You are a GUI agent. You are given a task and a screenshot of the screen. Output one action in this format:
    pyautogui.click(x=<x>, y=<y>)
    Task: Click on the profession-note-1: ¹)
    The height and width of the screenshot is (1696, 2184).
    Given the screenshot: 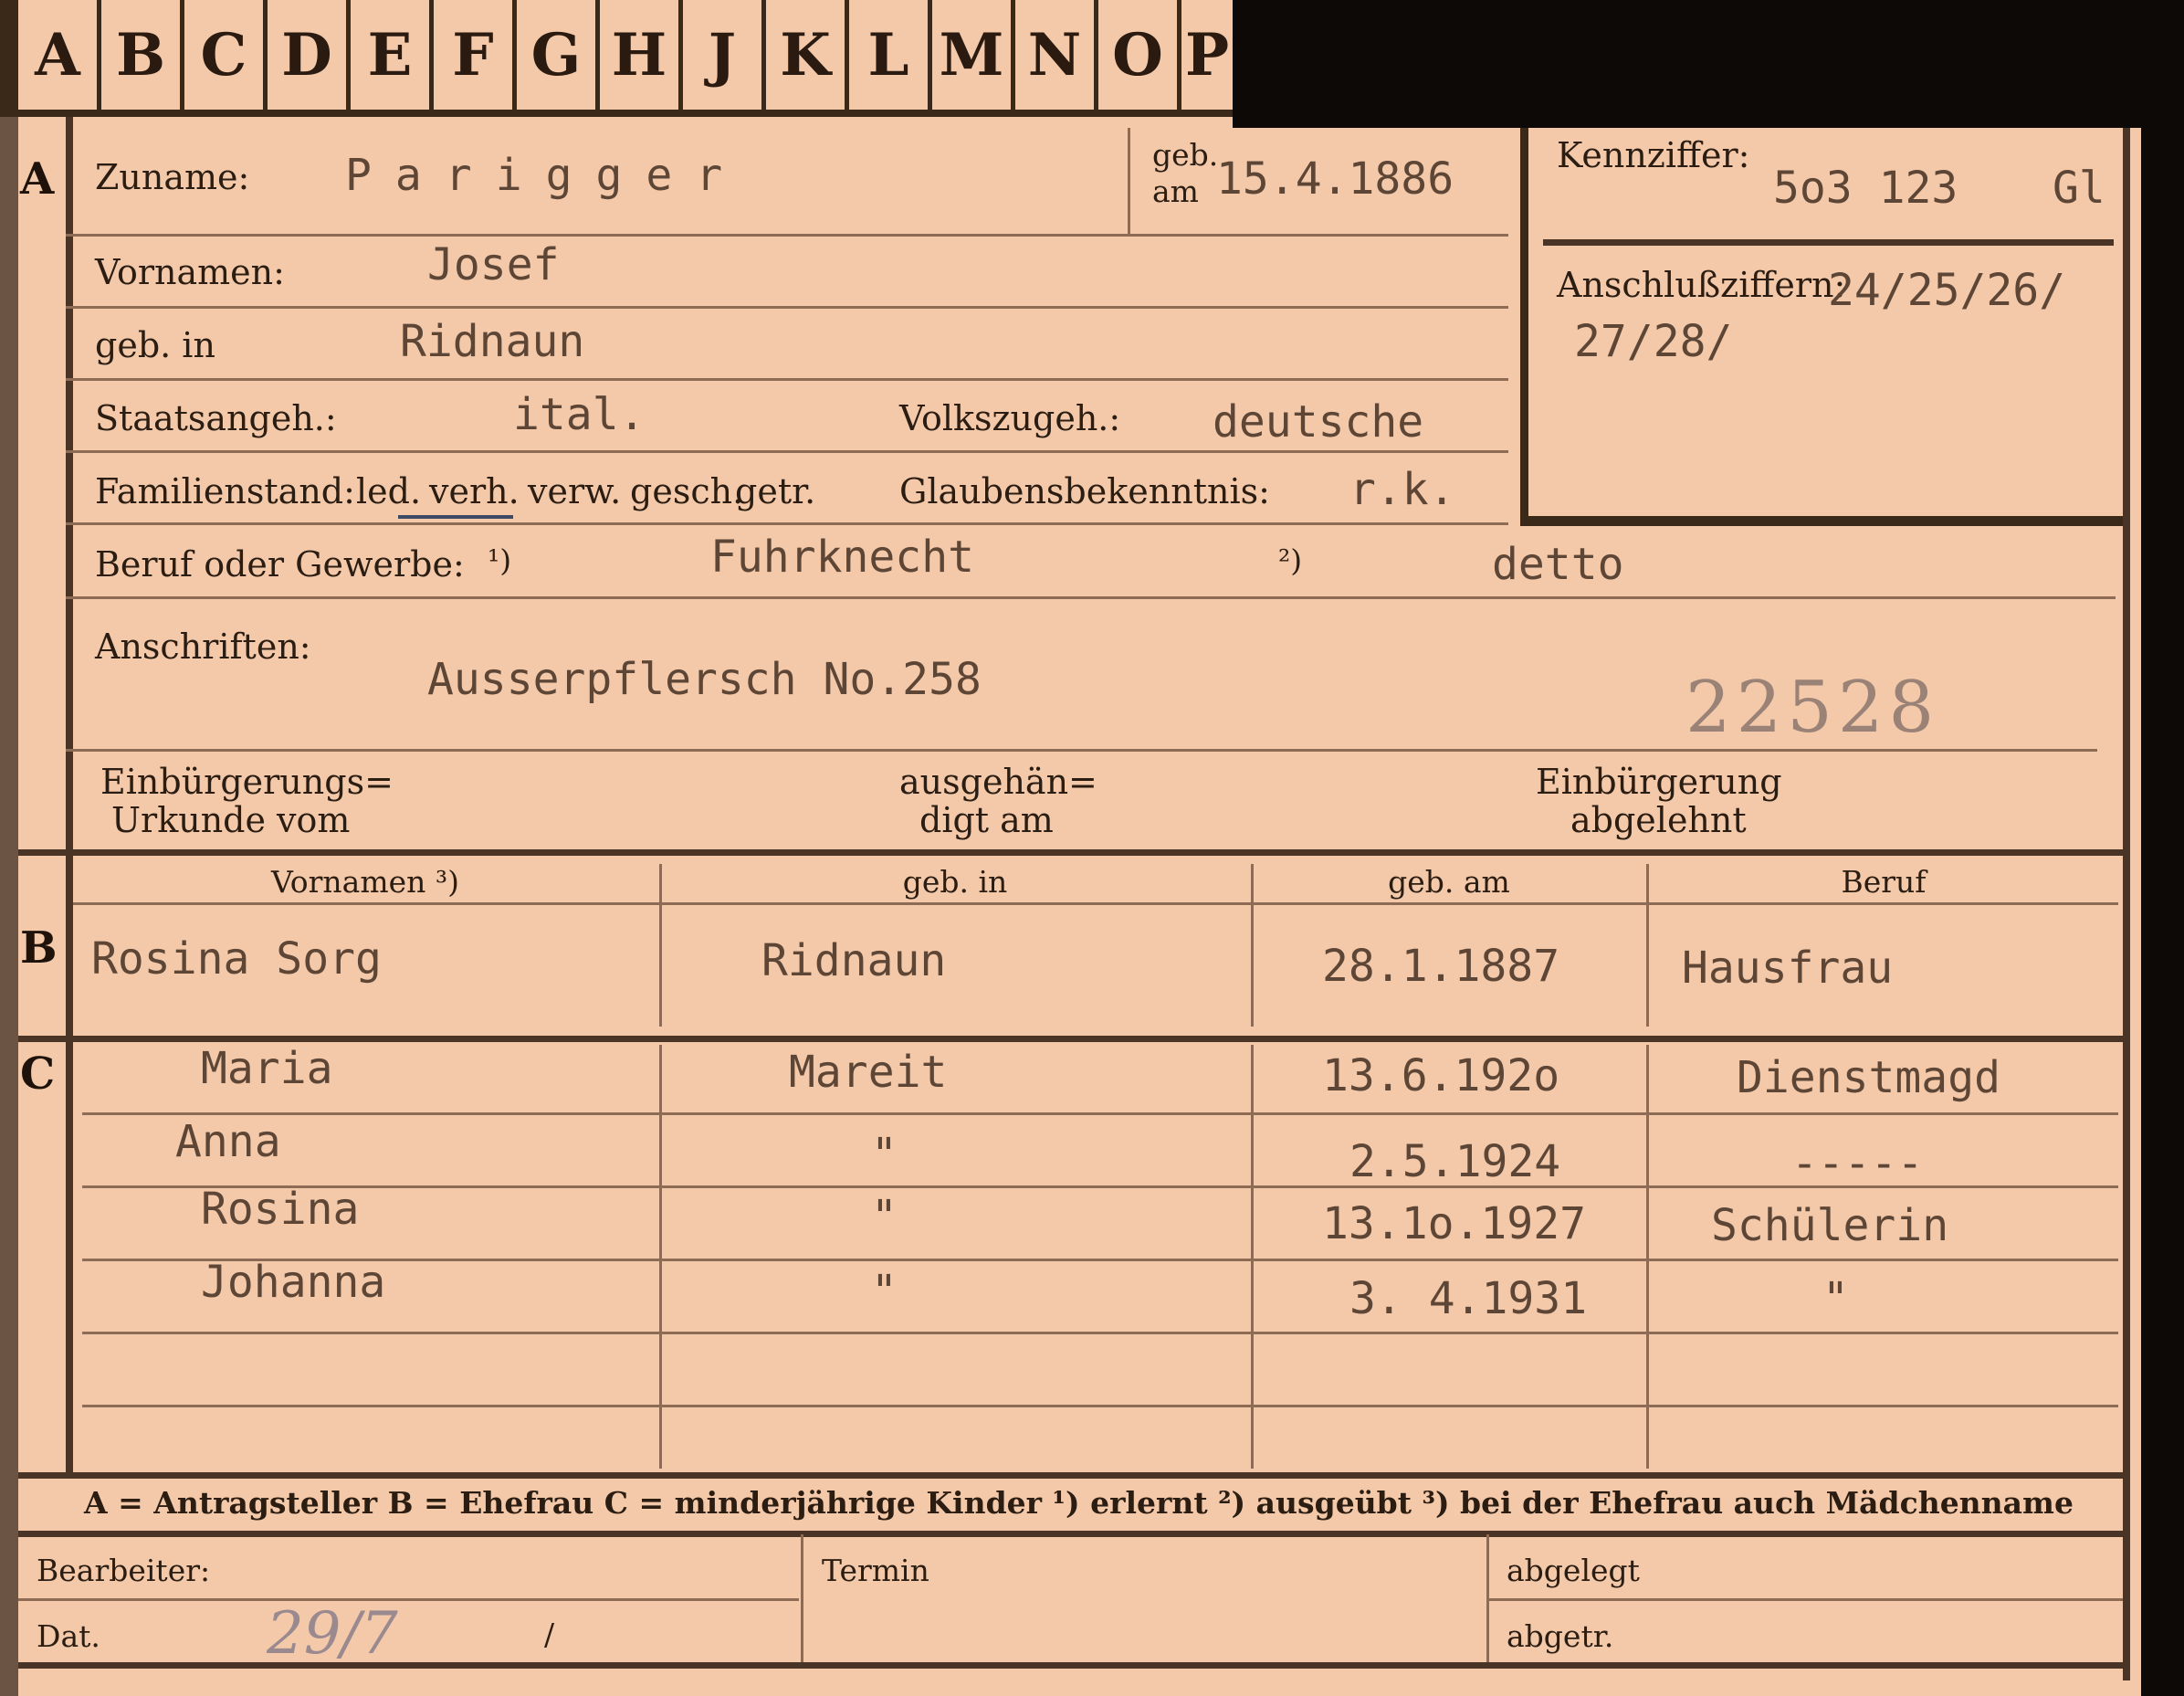 What is the action you would take?
    pyautogui.click(x=500, y=560)
    